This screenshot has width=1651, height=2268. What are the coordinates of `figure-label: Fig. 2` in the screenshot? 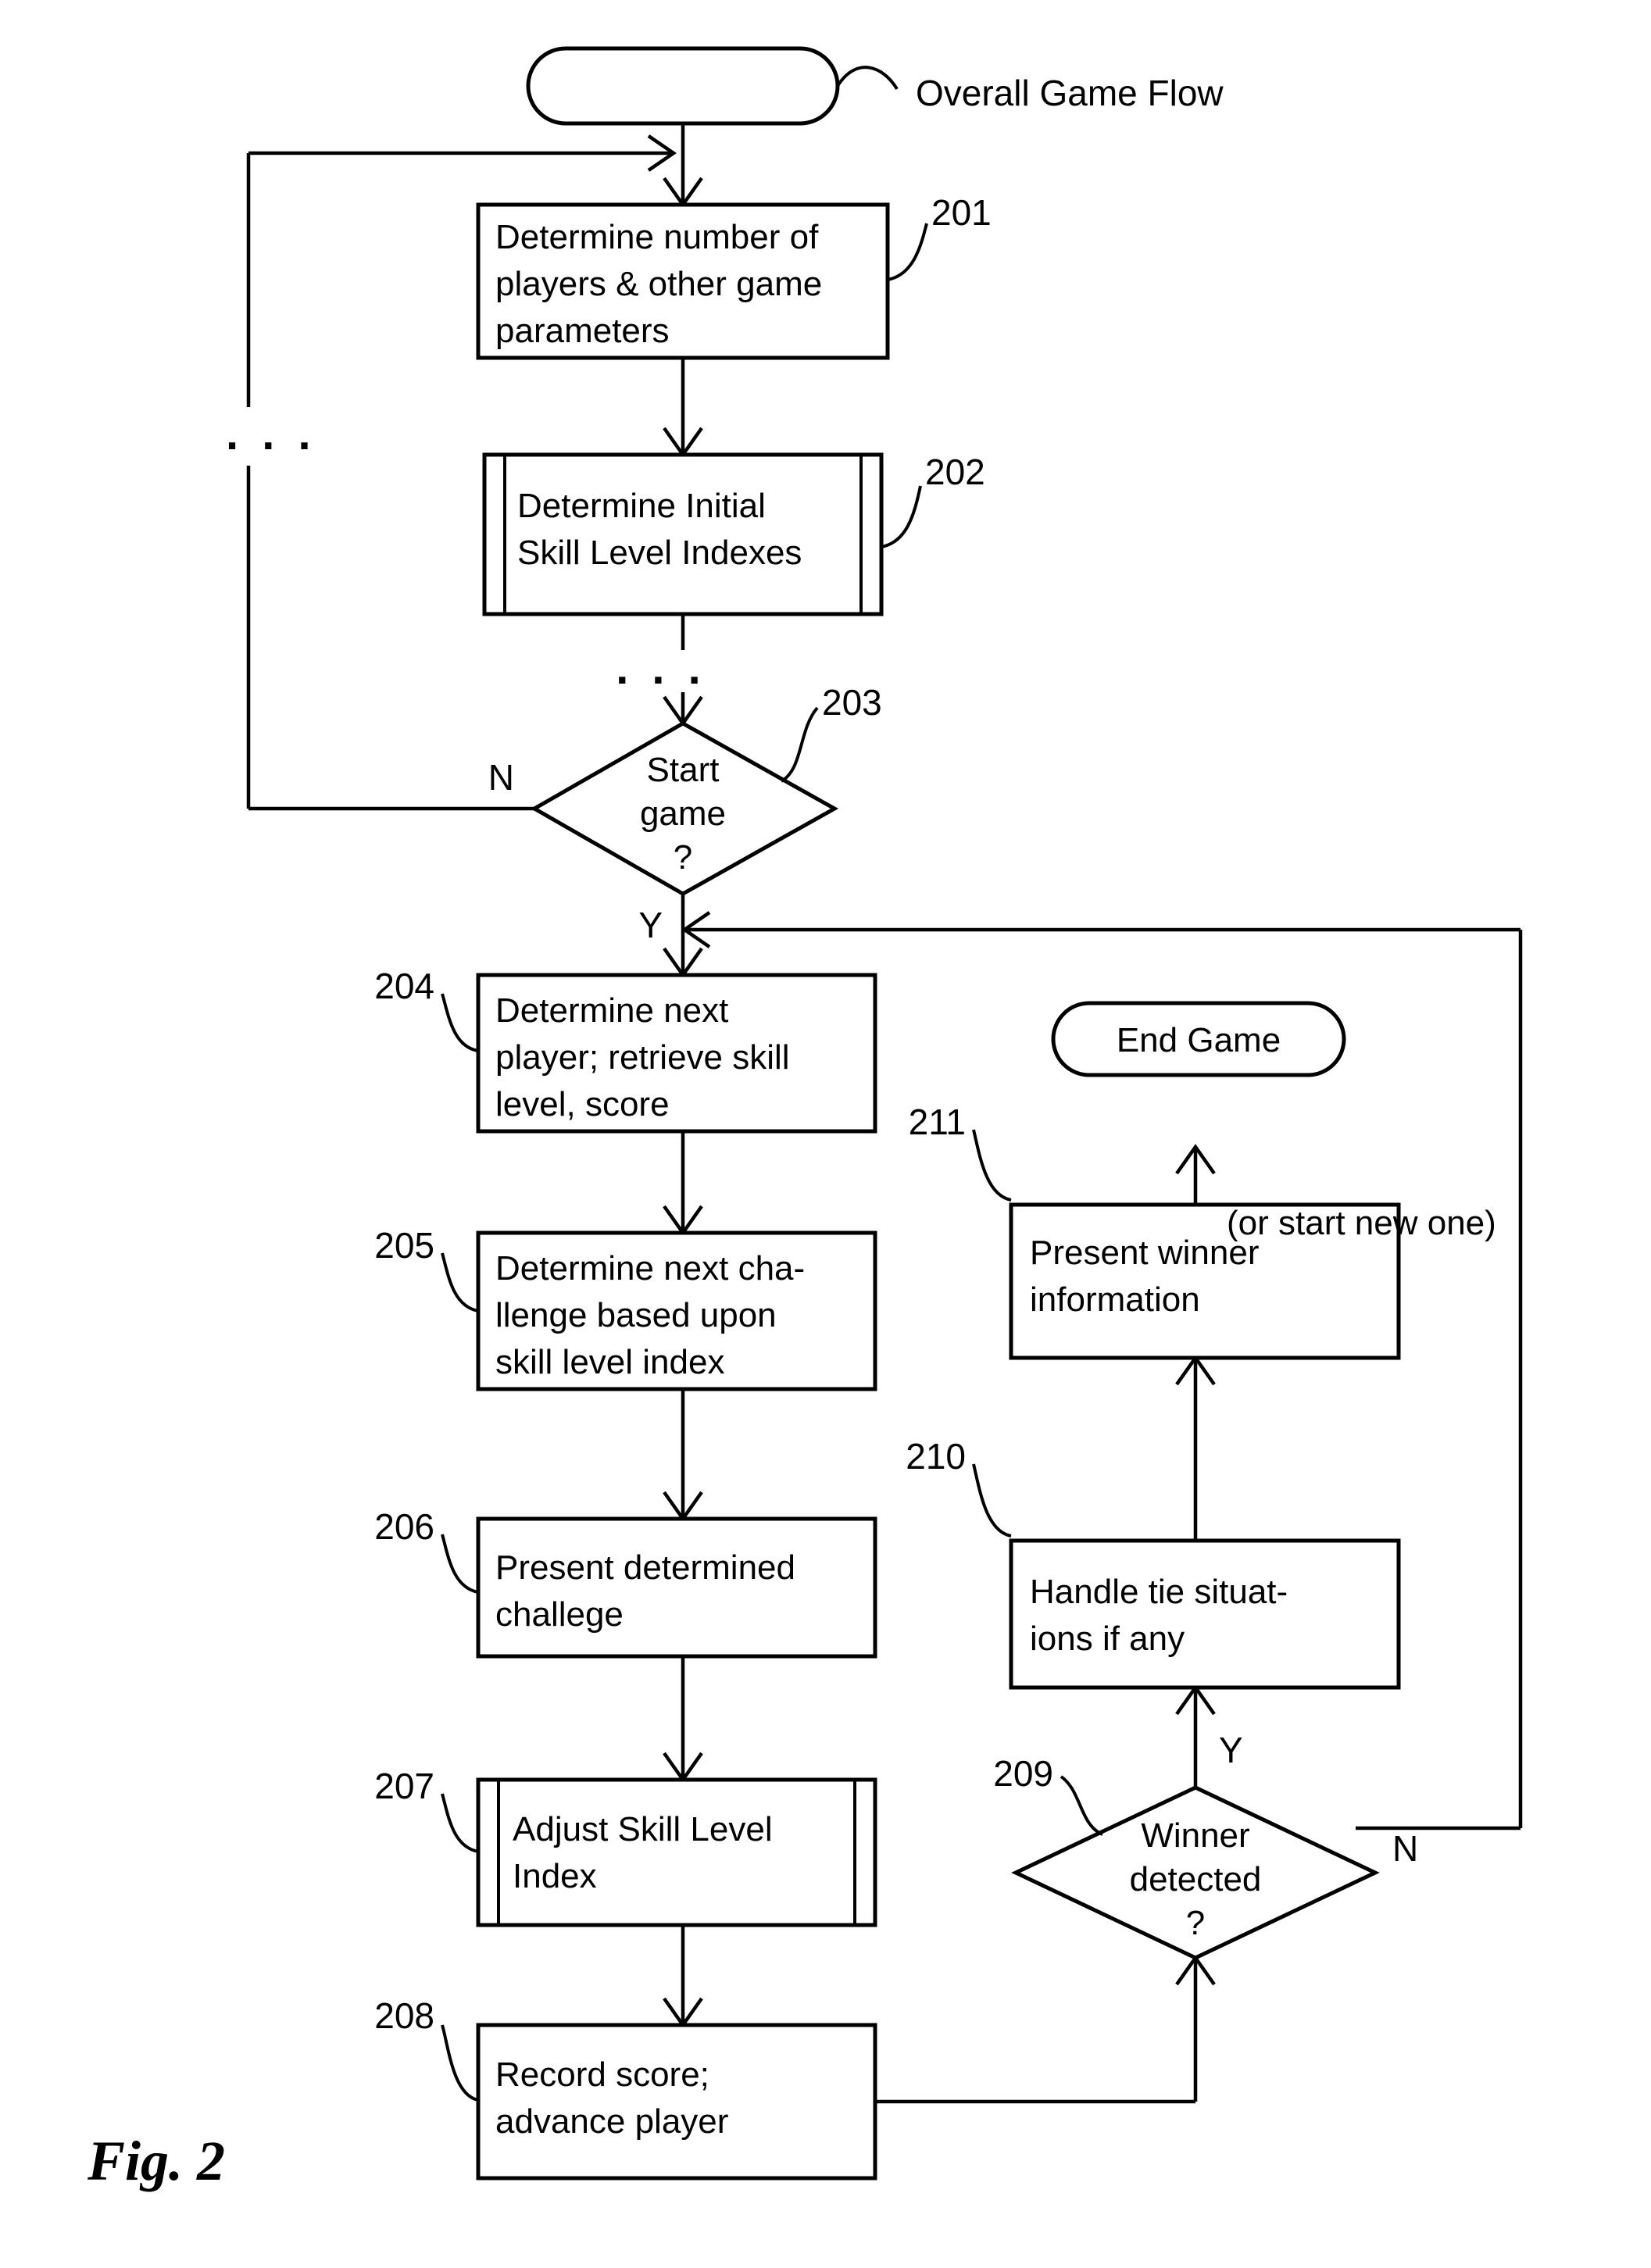 It's located at (156, 2161).